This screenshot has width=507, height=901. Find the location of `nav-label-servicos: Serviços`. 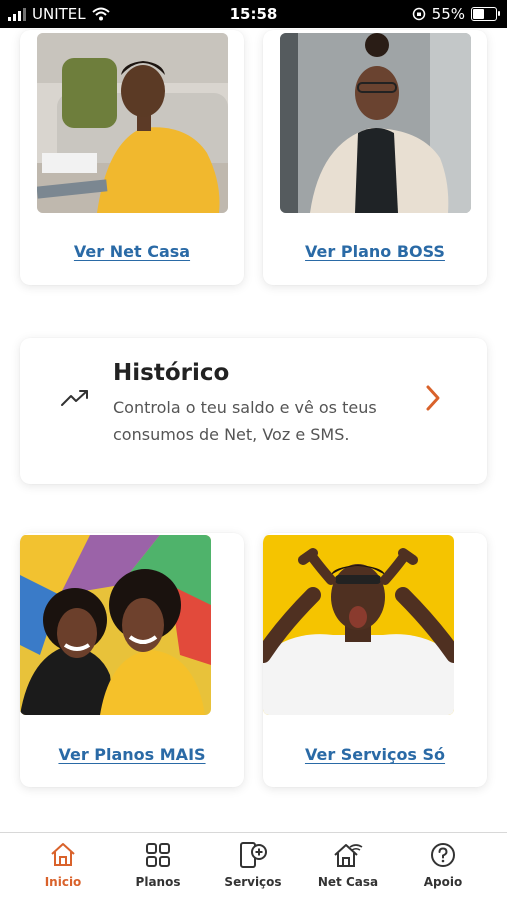

nav-label-servicos: Serviços is located at coordinates (253, 882).